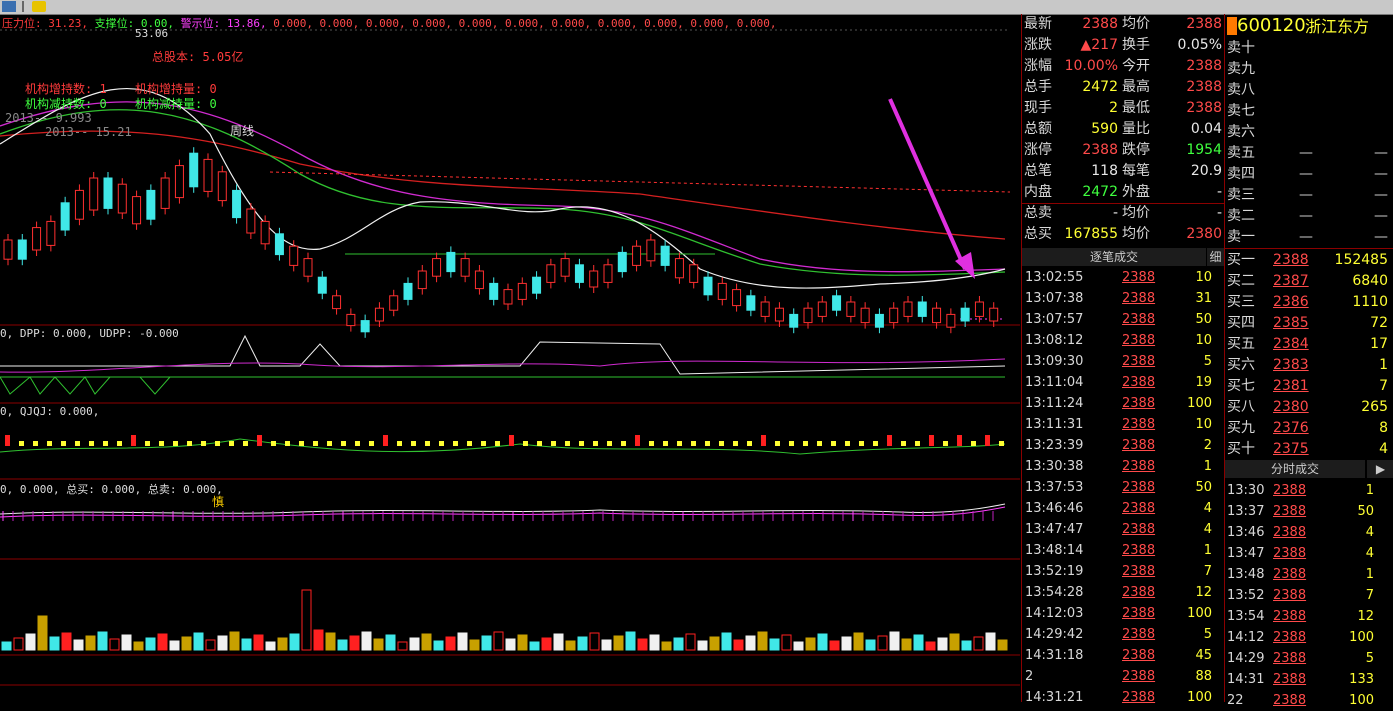 The width and height of the screenshot is (1393, 711). I want to click on trade-volume: 1, so click(1207, 466).